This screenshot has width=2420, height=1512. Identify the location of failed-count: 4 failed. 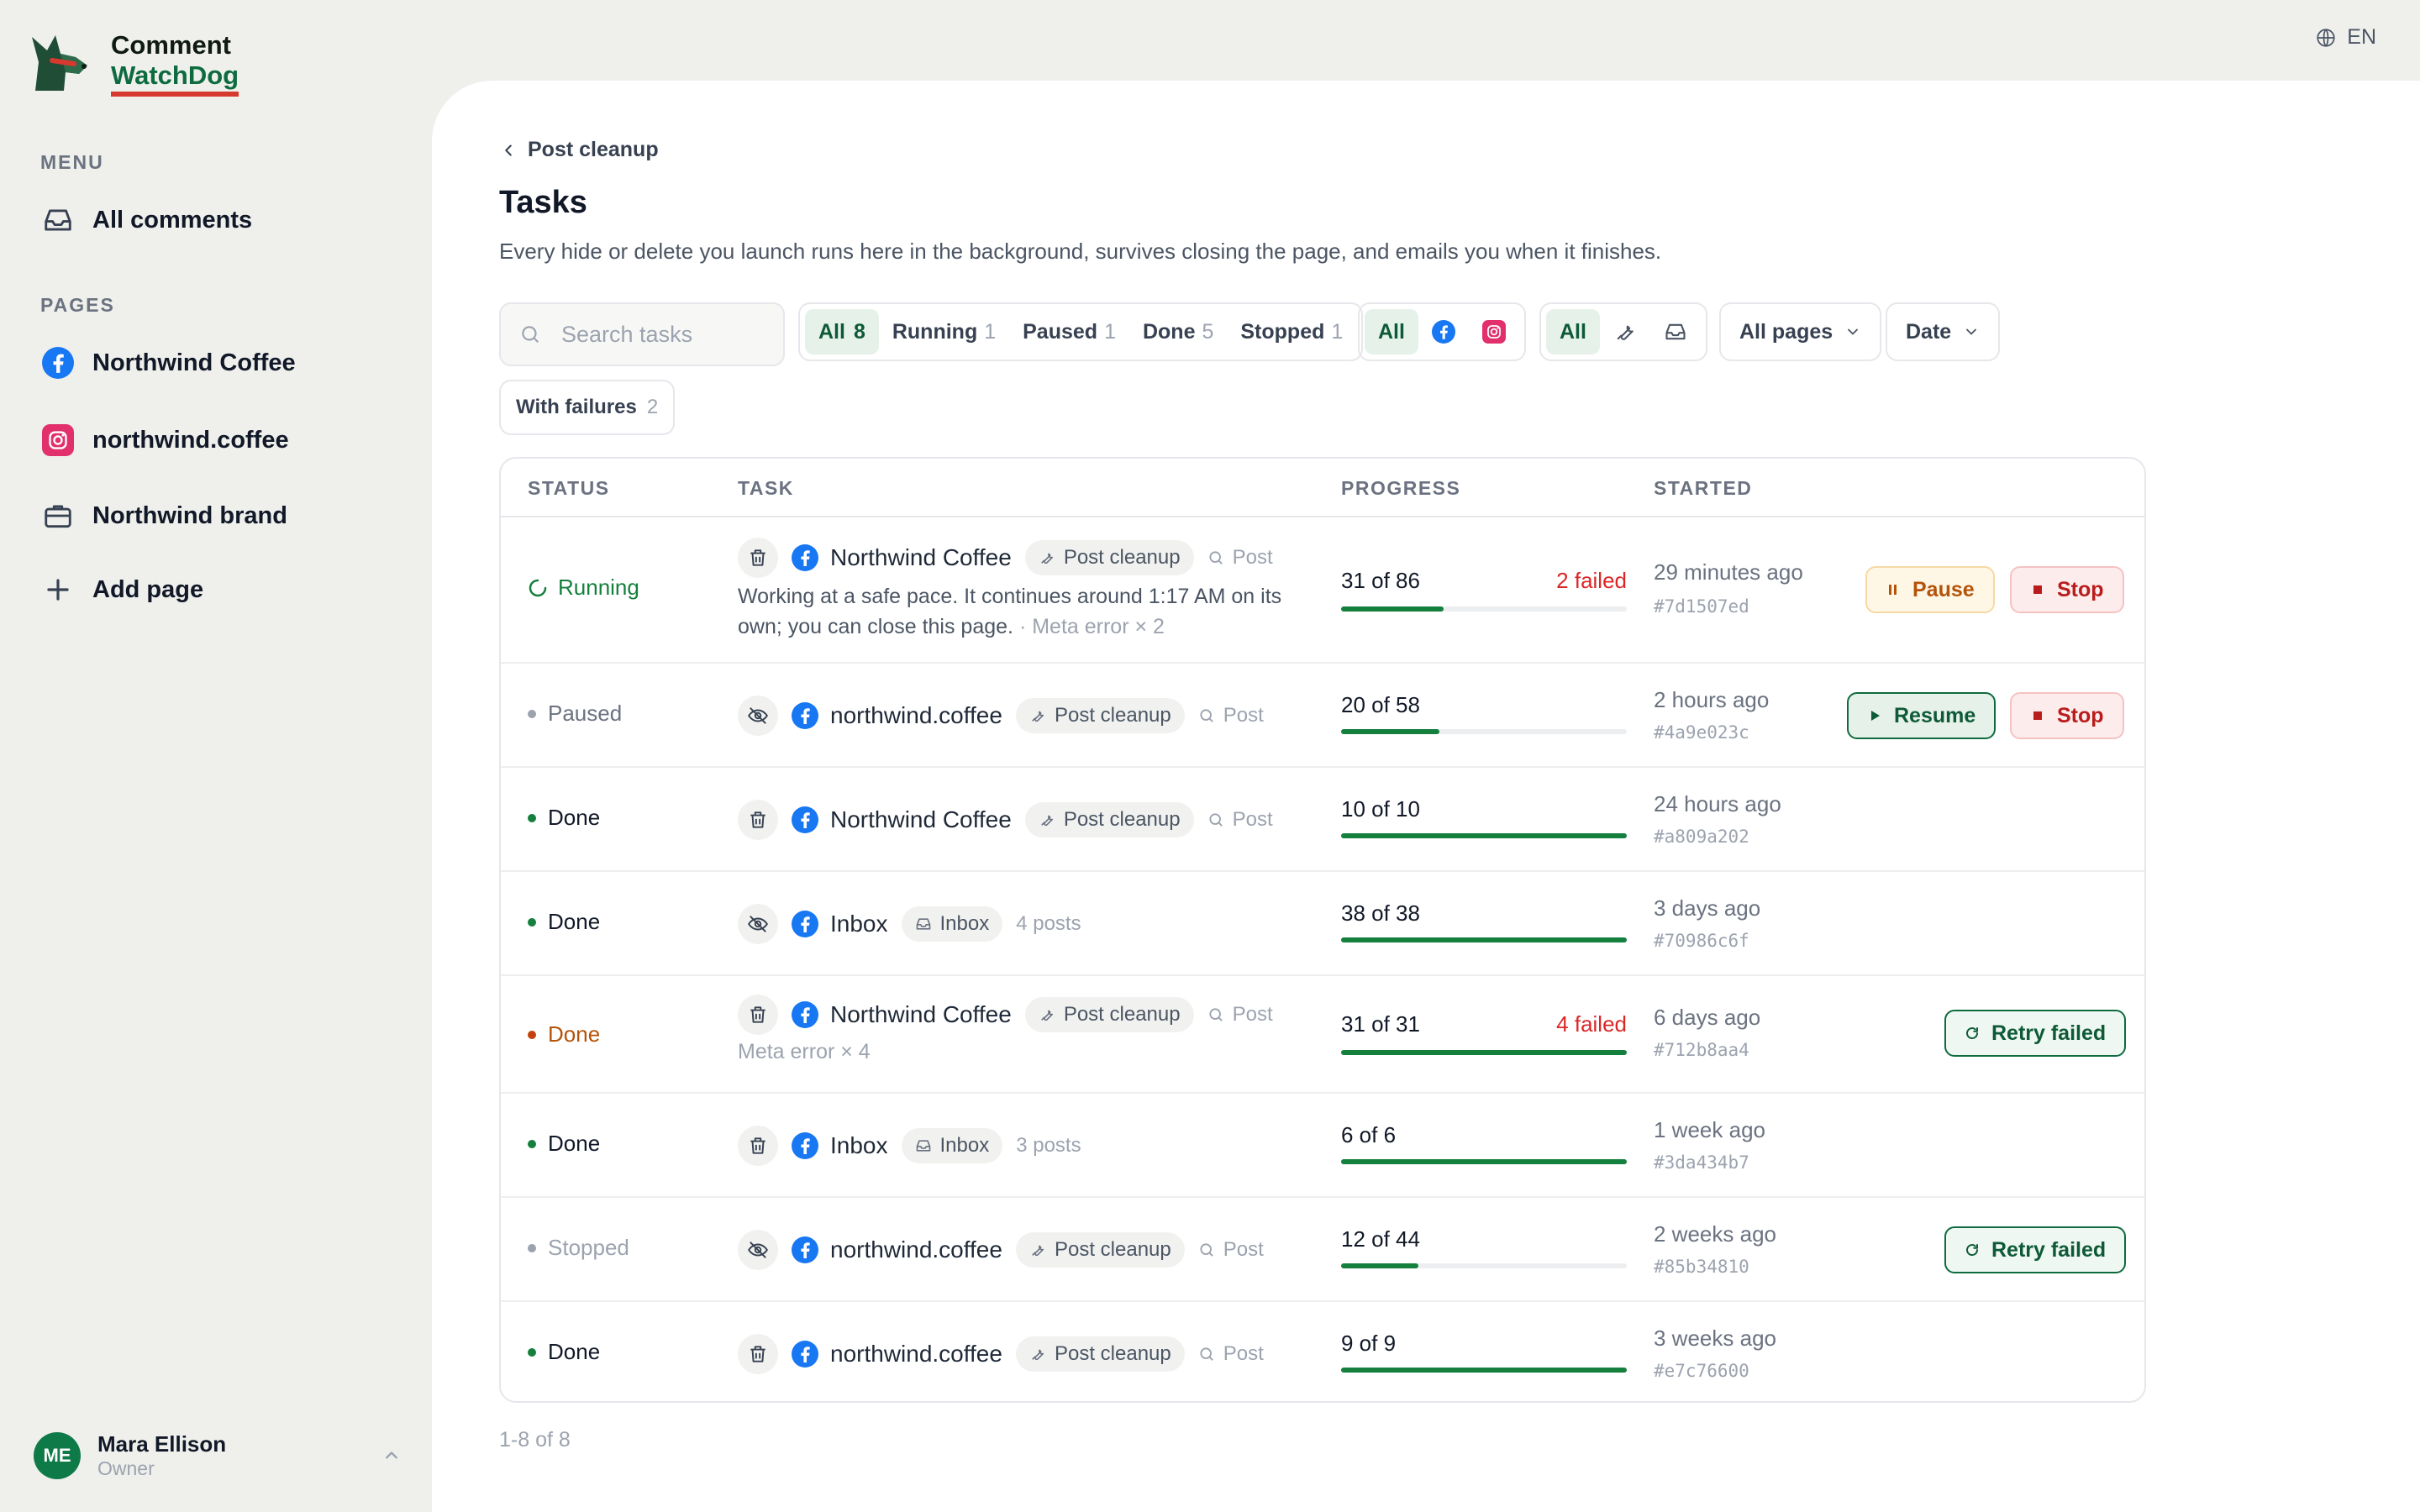
(1591, 1024).